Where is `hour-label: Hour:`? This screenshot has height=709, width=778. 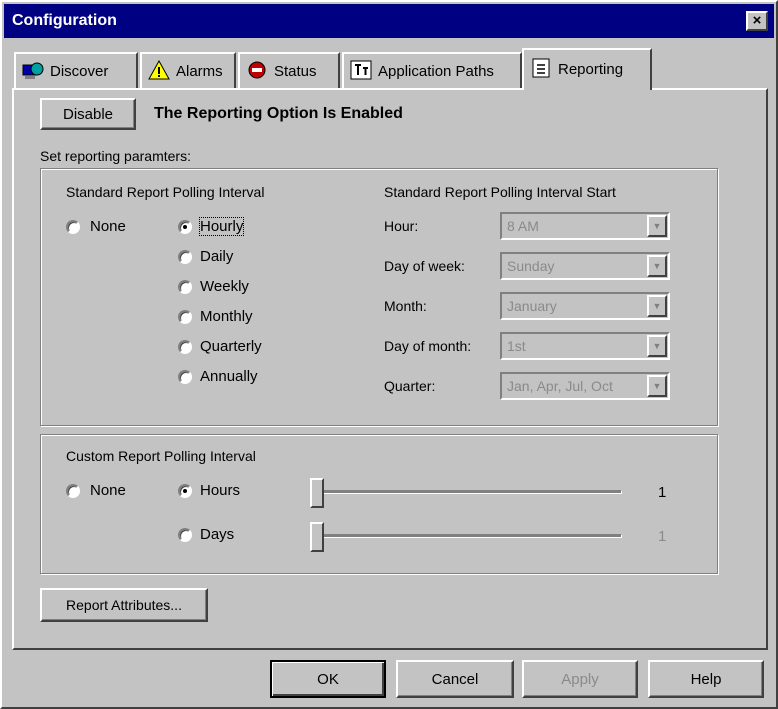 hour-label: Hour: is located at coordinates (401, 226).